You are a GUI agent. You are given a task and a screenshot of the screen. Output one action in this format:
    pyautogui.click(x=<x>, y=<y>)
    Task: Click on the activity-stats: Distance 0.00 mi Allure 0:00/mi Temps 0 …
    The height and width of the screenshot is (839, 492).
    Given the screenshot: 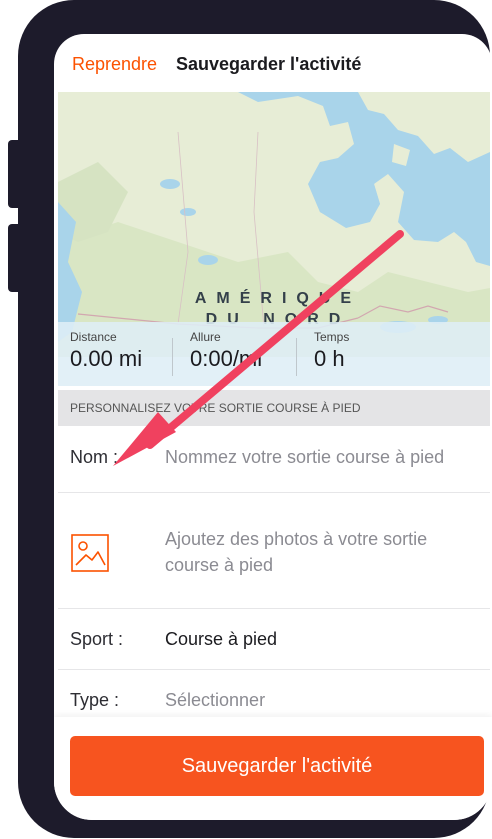 What is the action you would take?
    pyautogui.click(x=274, y=354)
    